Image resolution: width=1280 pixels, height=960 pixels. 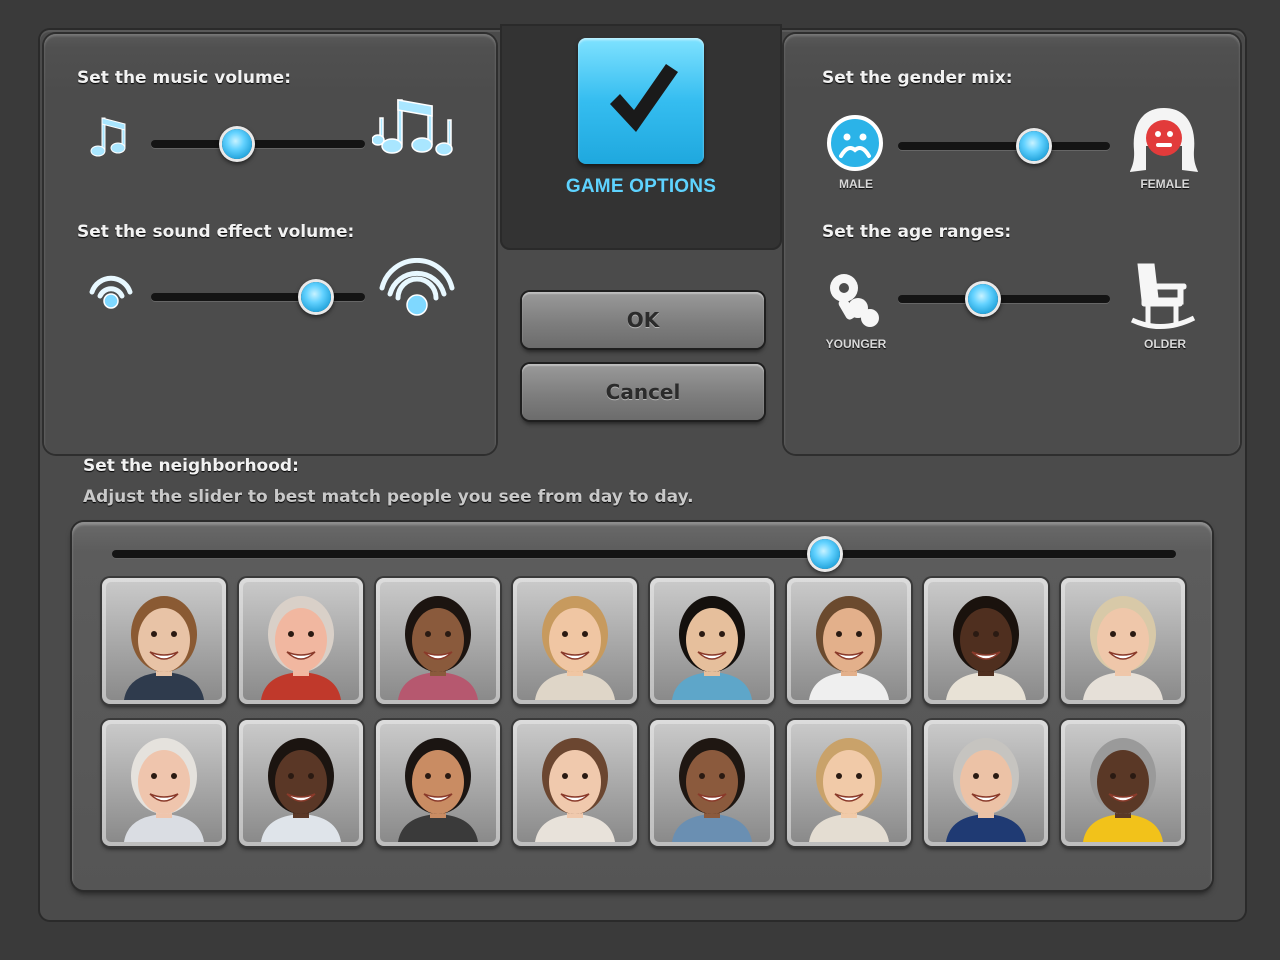 I want to click on rocking-chair-icon, so click(x=1163, y=296).